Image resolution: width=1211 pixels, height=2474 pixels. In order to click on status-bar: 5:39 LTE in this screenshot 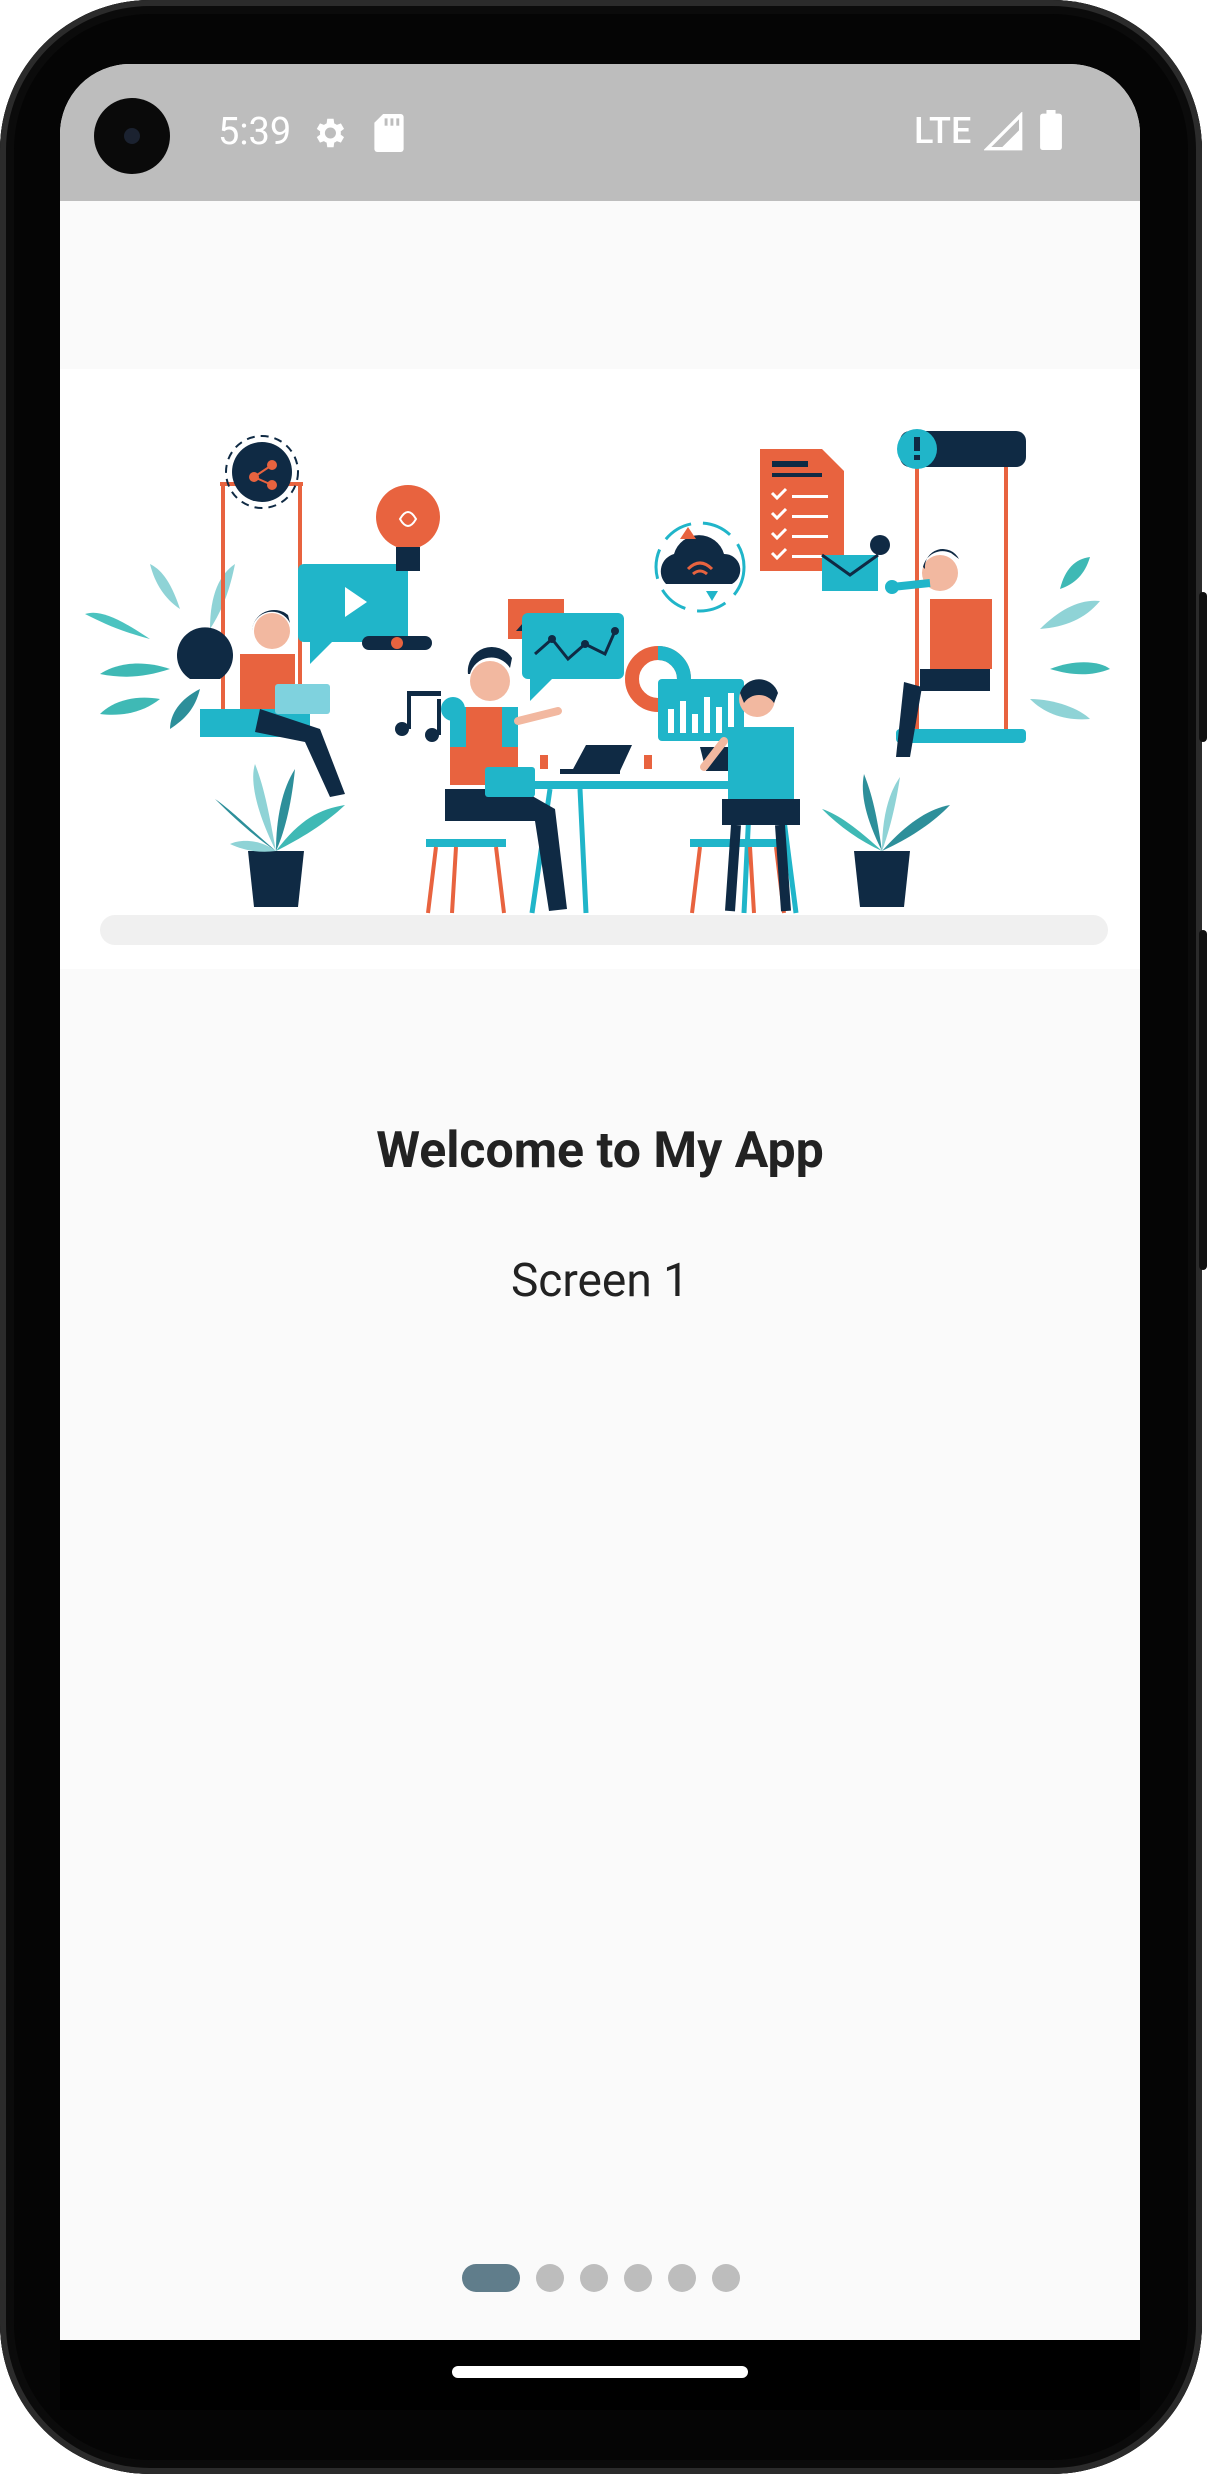, I will do `click(600, 132)`.